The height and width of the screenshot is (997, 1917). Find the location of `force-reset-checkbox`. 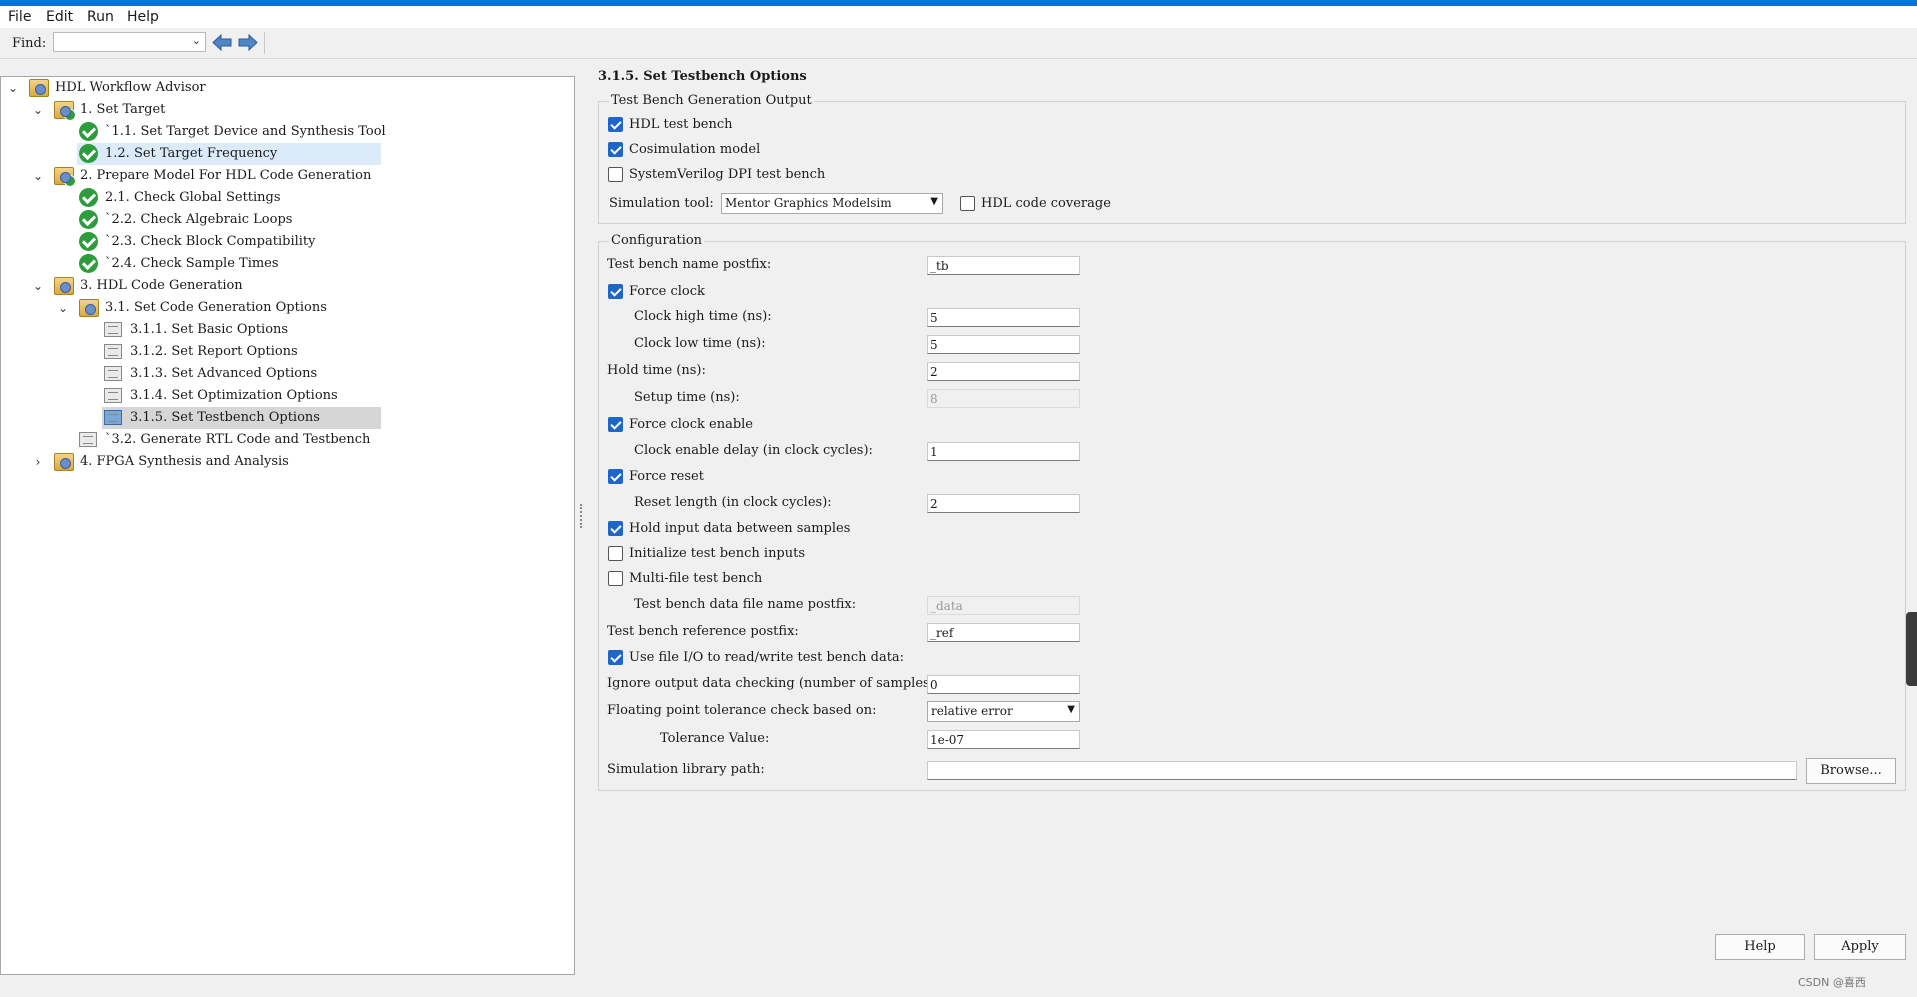

force-reset-checkbox is located at coordinates (615, 476).